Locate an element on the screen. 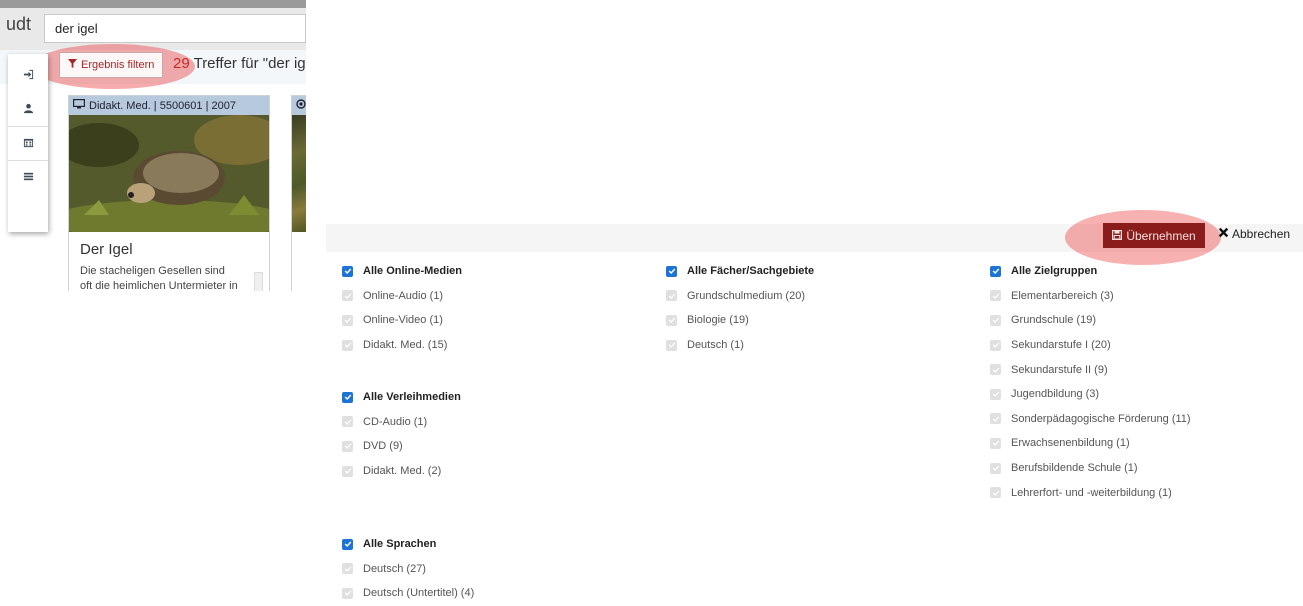  filter-option-label: CD-Audio (1) is located at coordinates (395, 421).